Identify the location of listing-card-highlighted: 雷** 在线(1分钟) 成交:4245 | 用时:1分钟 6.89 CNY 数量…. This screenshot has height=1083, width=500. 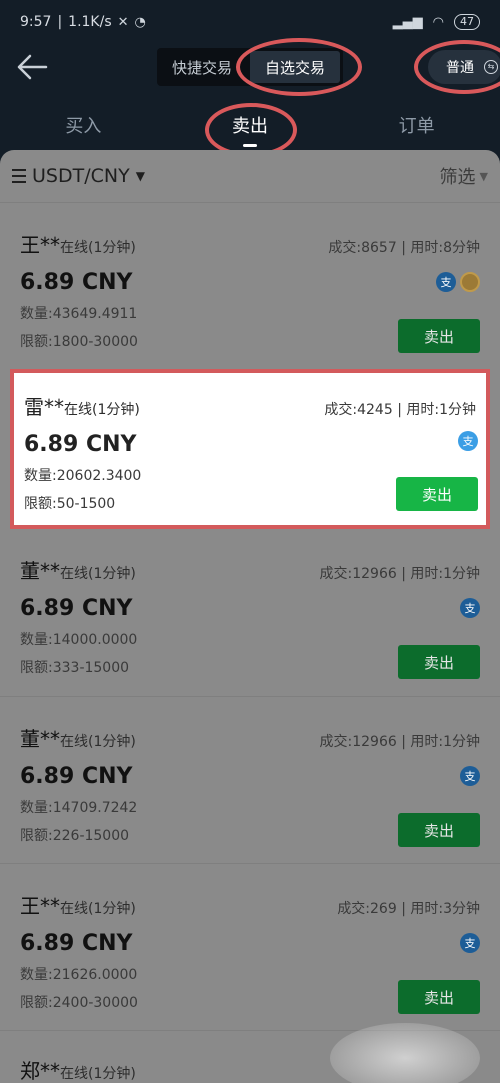
(250, 449).